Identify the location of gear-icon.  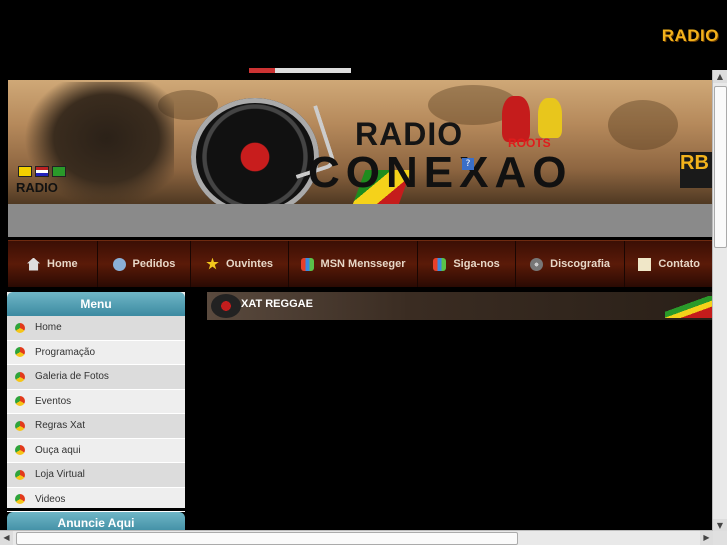
(119, 264).